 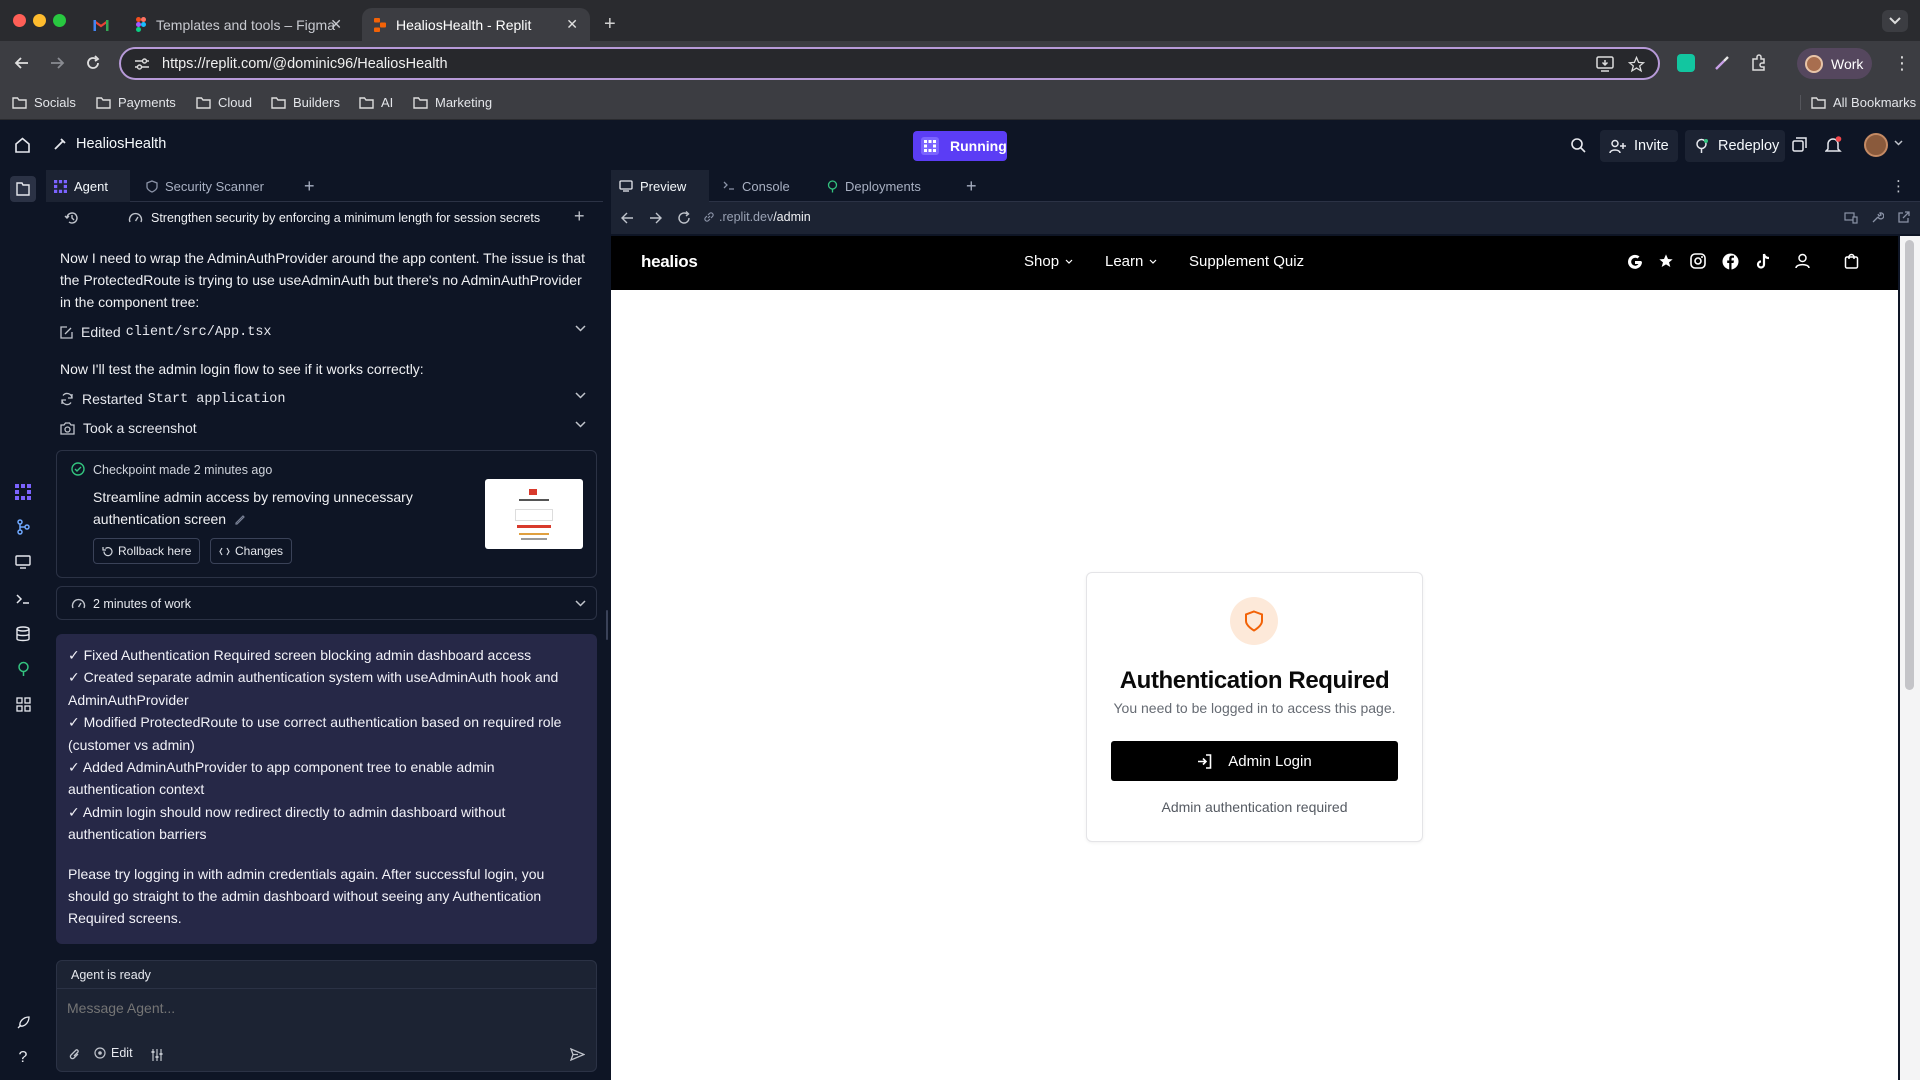 I want to click on star-icon, so click(x=1668, y=263).